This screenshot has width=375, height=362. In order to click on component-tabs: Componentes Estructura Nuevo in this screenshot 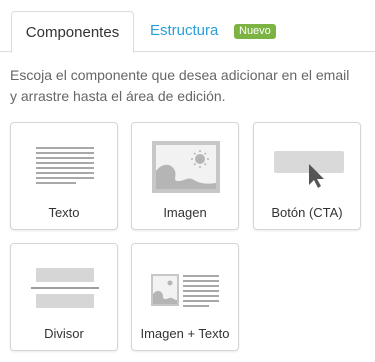, I will do `click(187, 26)`.